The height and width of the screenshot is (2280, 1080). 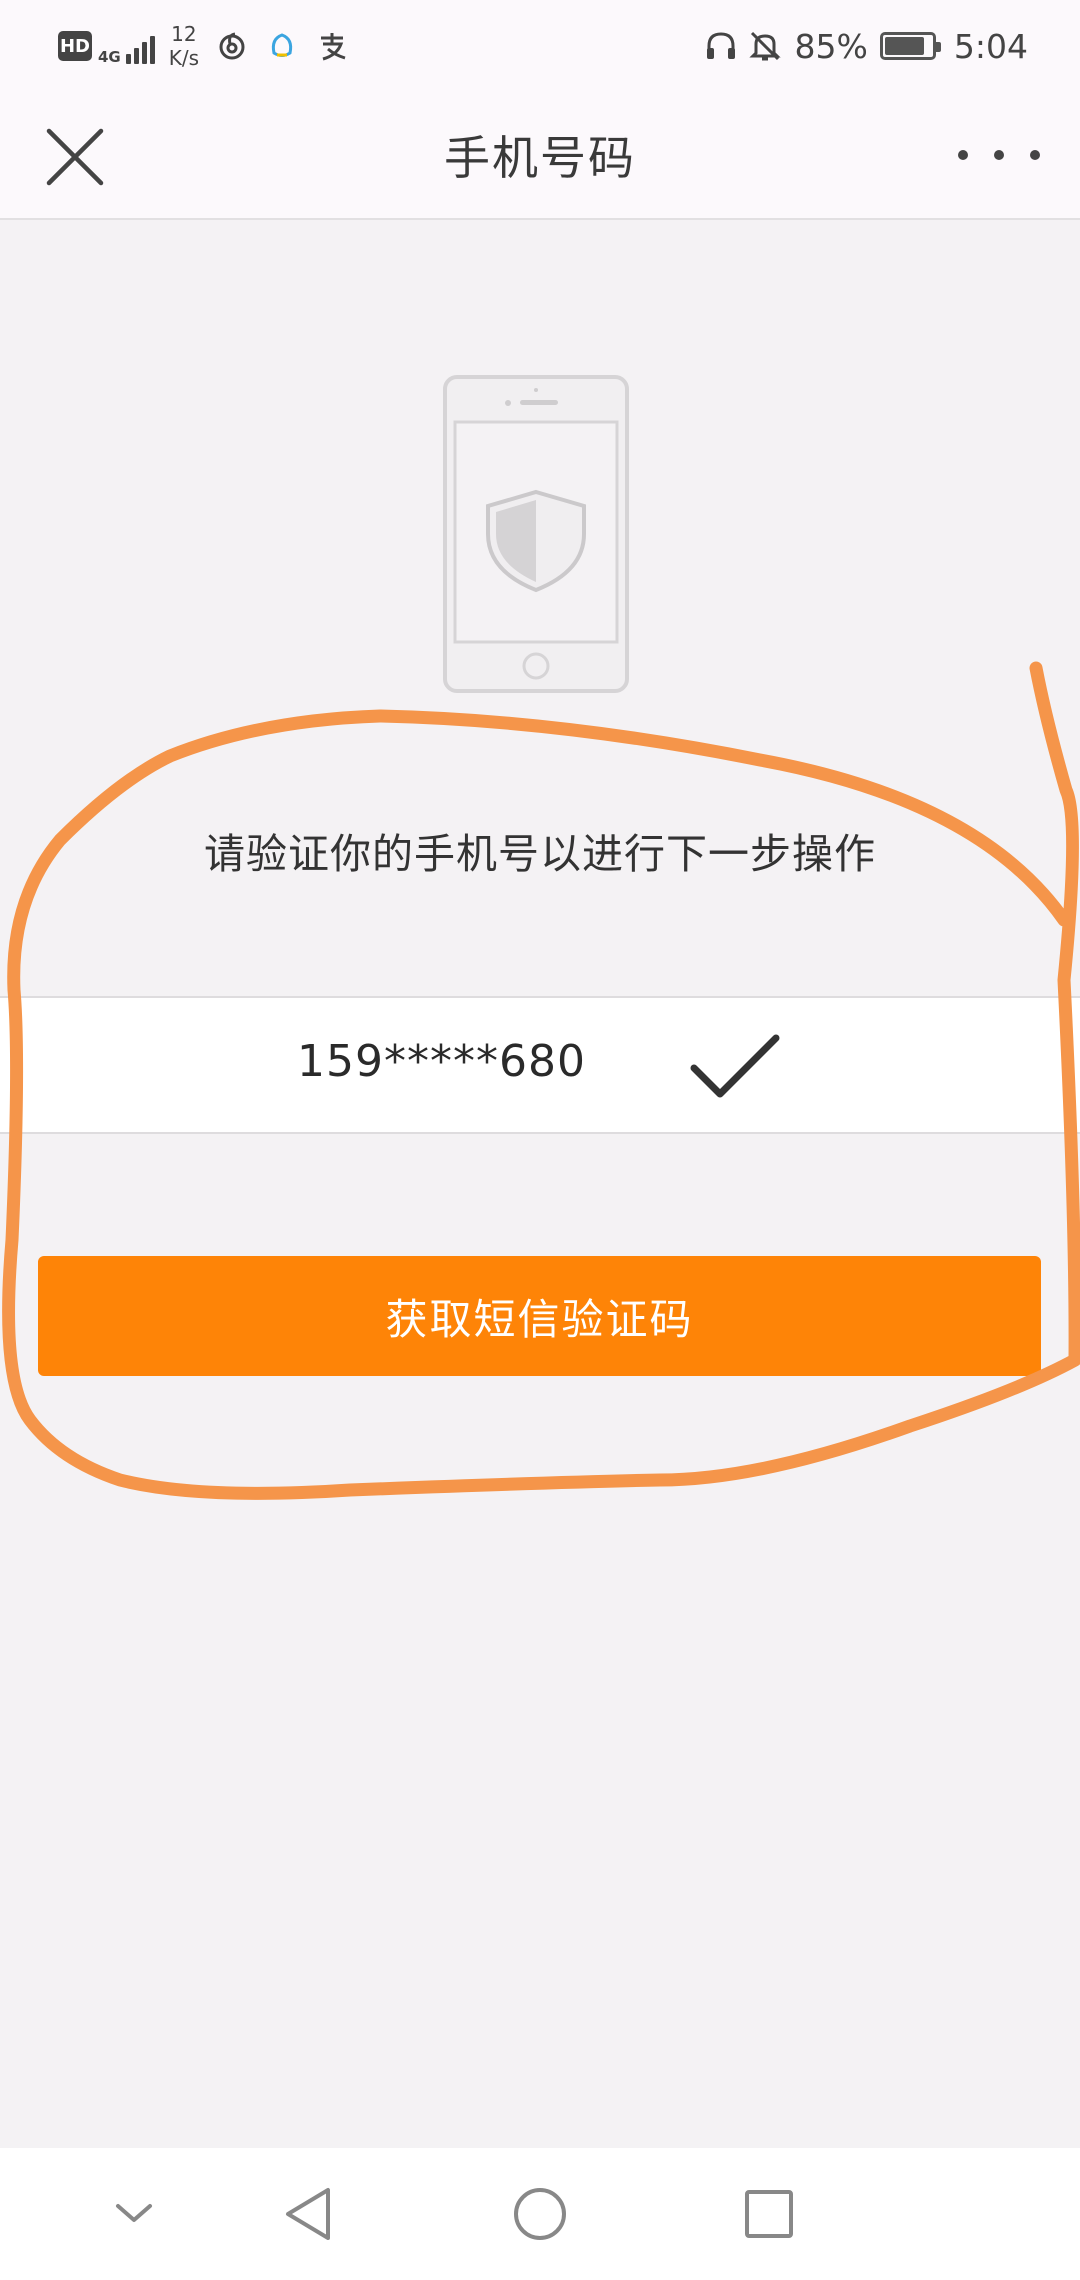 What do you see at coordinates (831, 46) in the screenshot?
I see `battery-percent: 85%` at bounding box center [831, 46].